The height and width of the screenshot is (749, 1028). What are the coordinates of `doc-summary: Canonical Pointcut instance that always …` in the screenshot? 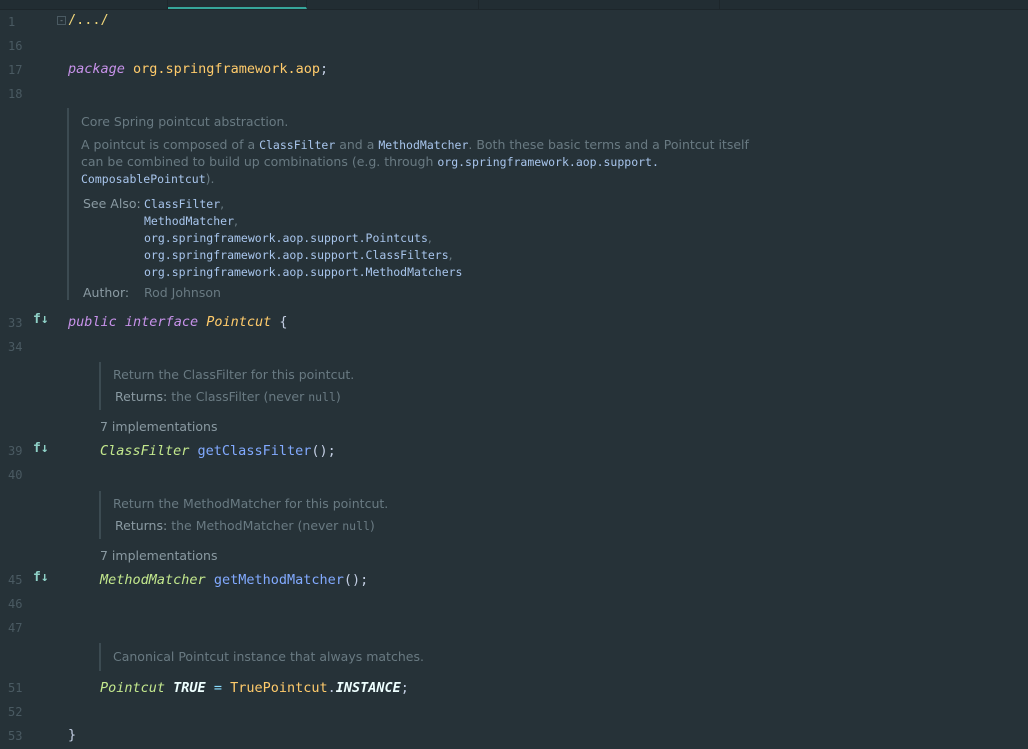 It's located at (268, 656).